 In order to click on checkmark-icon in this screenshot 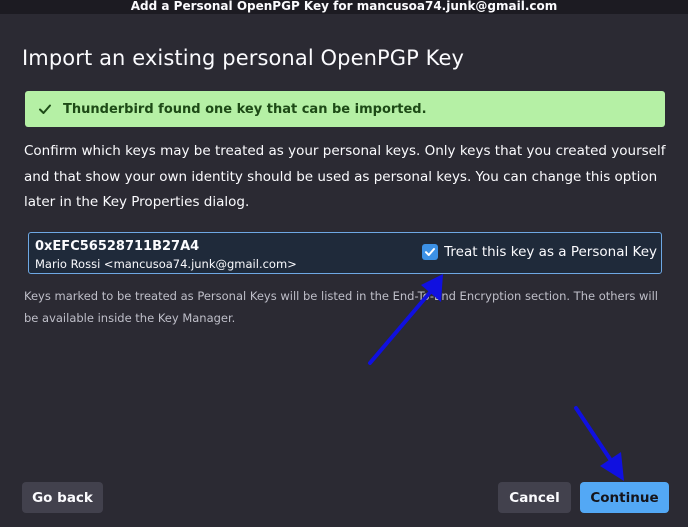, I will do `click(430, 252)`.